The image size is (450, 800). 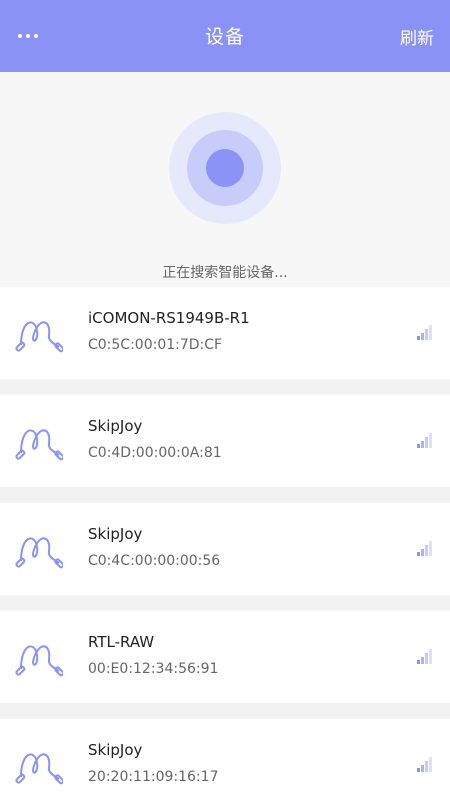 What do you see at coordinates (121, 642) in the screenshot?
I see `device-name: RTL-RAW` at bounding box center [121, 642].